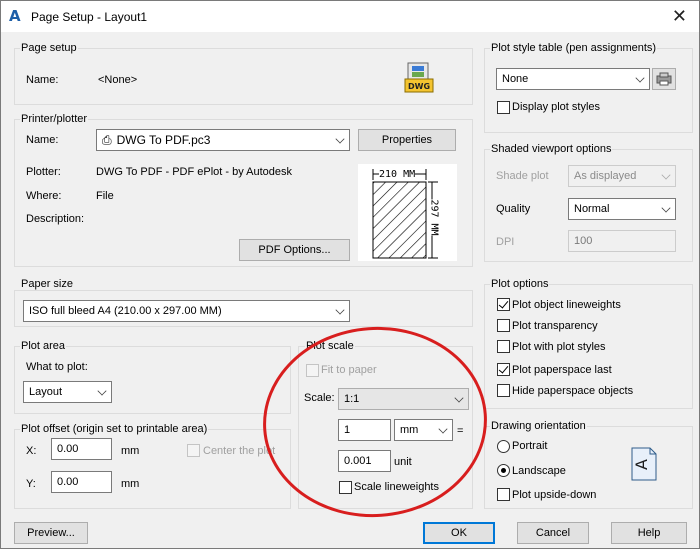 The width and height of the screenshot is (700, 549). Describe the element at coordinates (349, 370) in the screenshot. I see `fit-to-paper-label: Fit to paper` at that location.